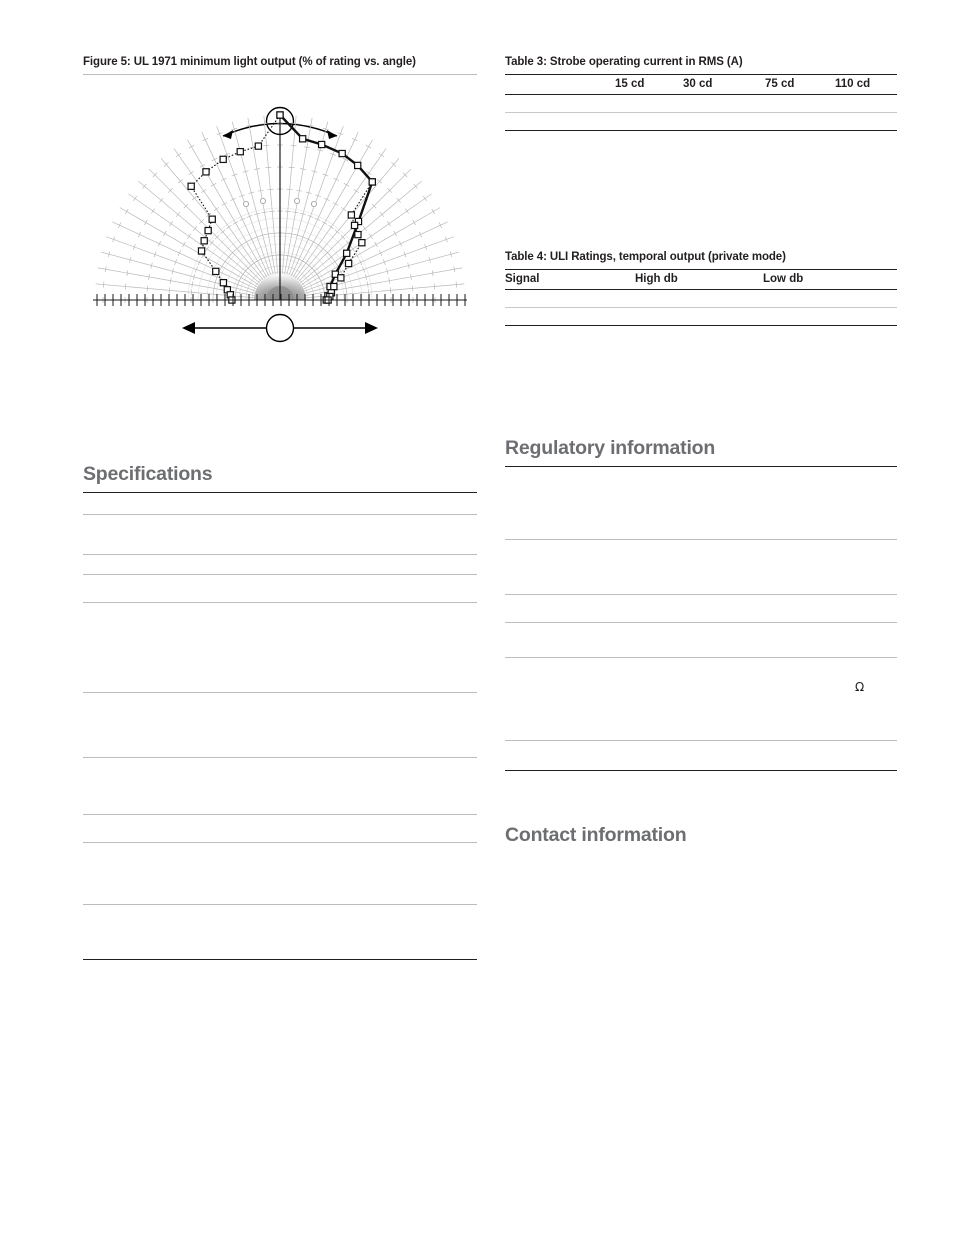 This screenshot has width=954, height=1235. What do you see at coordinates (866, 103) in the screenshot?
I see `table-3-r0-c4` at bounding box center [866, 103].